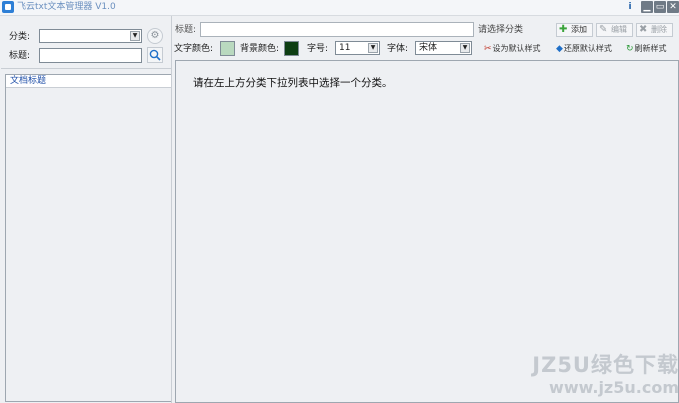  Describe the element at coordinates (318, 49) in the screenshot. I see `font-size-label: 字号:` at that location.